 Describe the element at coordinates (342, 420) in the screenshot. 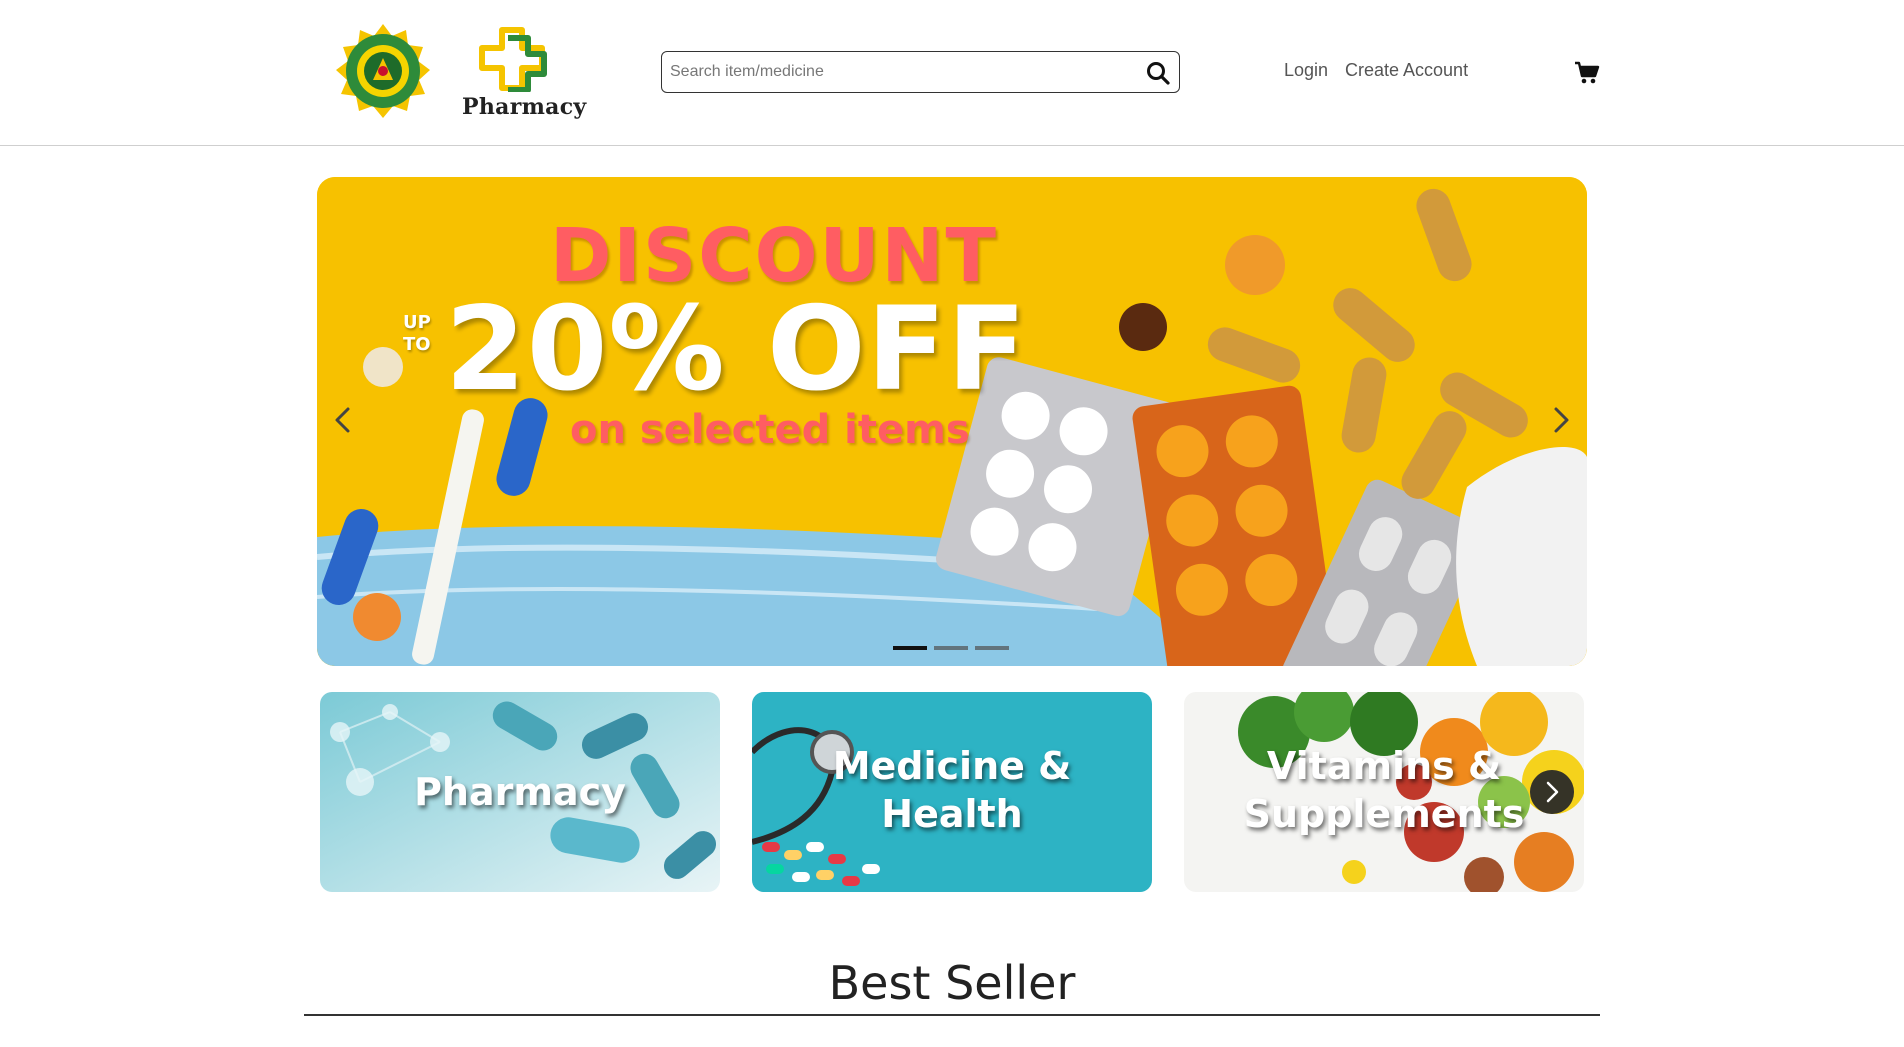

I see `chevron-left-icon` at that location.